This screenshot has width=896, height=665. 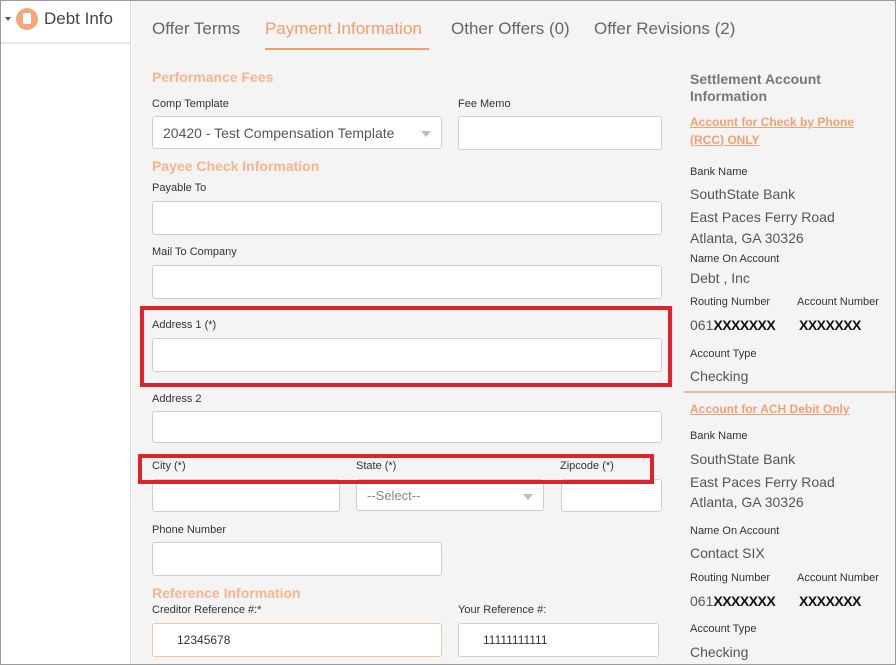 What do you see at coordinates (785, 131) in the screenshot?
I see `rcc-account-link: Account for Check by Phone (RCC) ONLY` at bounding box center [785, 131].